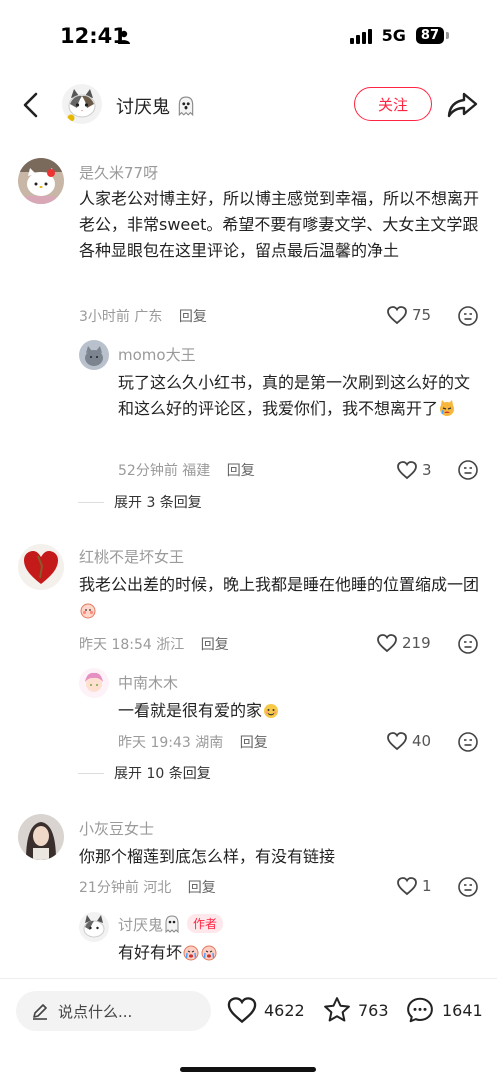 This screenshot has width=497, height=1080. What do you see at coordinates (279, 598) in the screenshot?
I see `comment-text: 我老公出差的时候，晚上我都是睡在他睡的位置缩成一团` at bounding box center [279, 598].